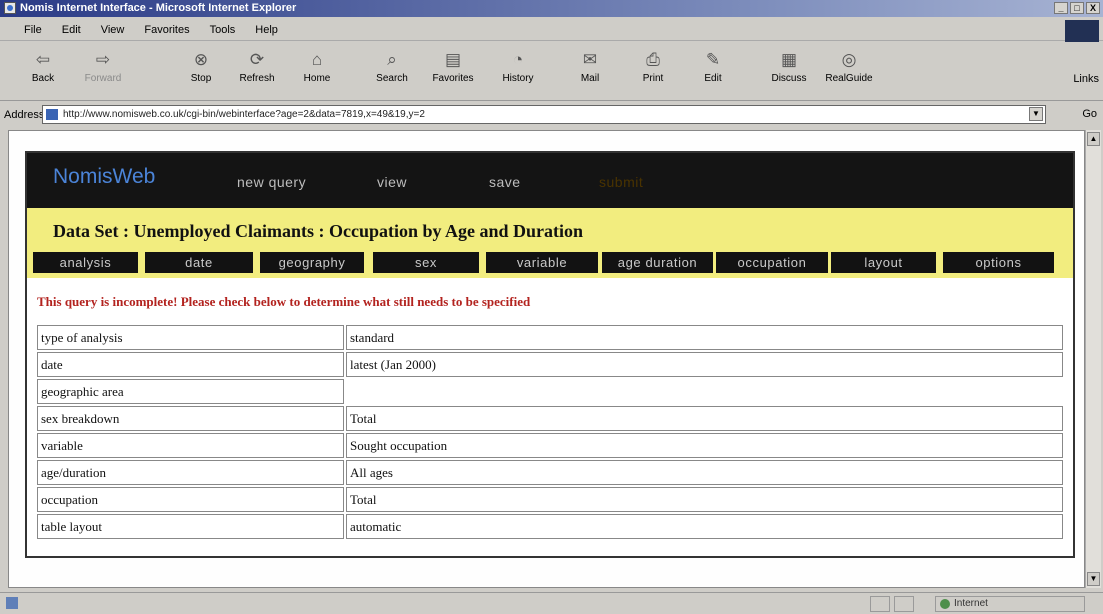 This screenshot has width=1103, height=614. What do you see at coordinates (12, 603) in the screenshot?
I see `page-status-icon` at bounding box center [12, 603].